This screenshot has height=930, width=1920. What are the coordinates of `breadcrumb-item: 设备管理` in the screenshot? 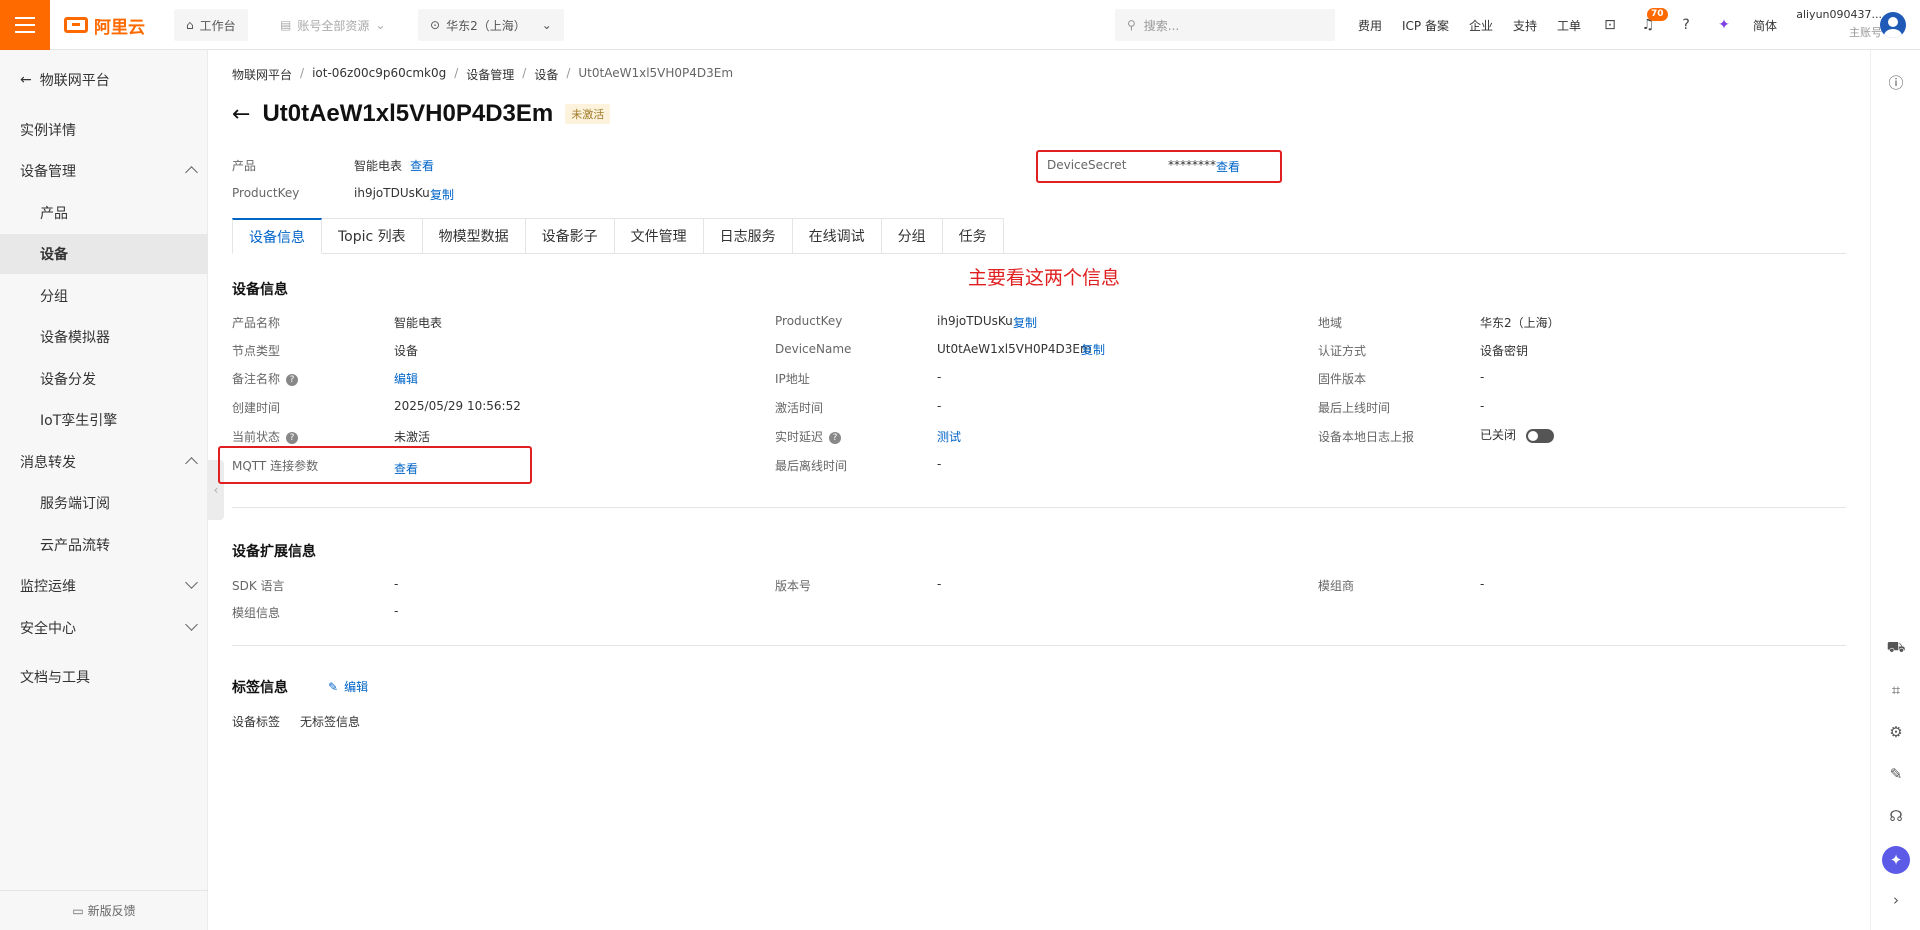 It's located at (490, 74).